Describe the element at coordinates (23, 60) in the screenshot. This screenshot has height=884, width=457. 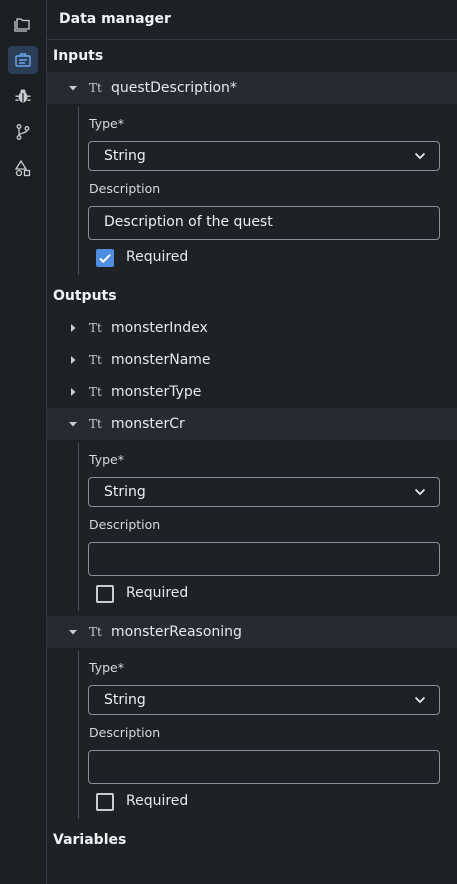
I see `briefcase-icon` at that location.